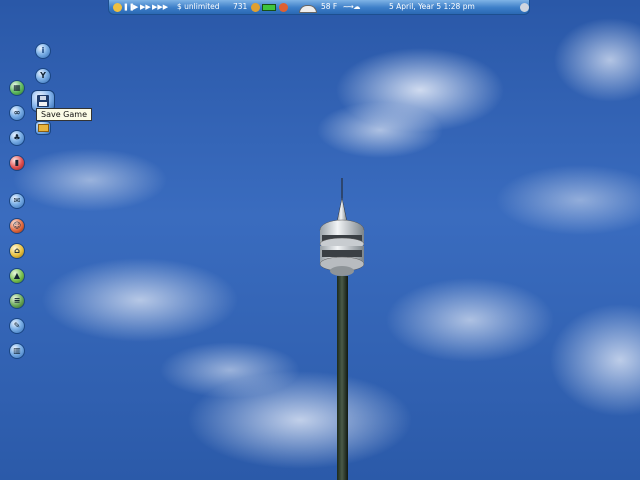  I want to click on path-button: ≡, so click(17, 301).